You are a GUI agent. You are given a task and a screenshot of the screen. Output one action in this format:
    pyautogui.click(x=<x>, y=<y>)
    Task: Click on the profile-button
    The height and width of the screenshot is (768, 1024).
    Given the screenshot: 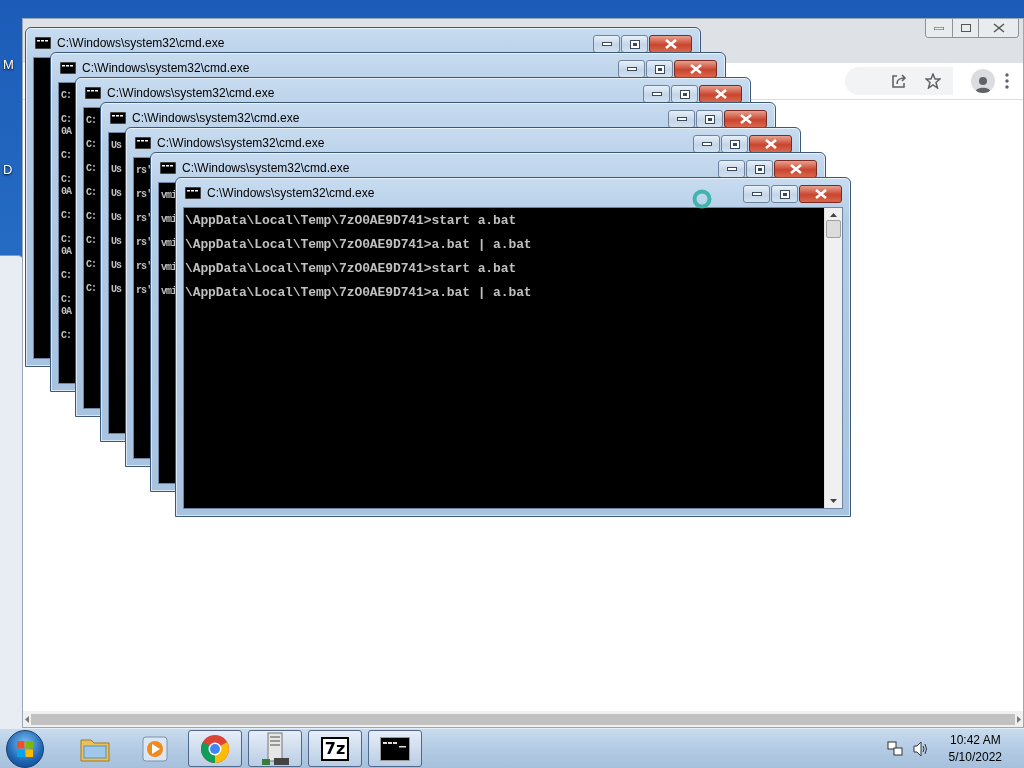 What is the action you would take?
    pyautogui.click(x=983, y=81)
    